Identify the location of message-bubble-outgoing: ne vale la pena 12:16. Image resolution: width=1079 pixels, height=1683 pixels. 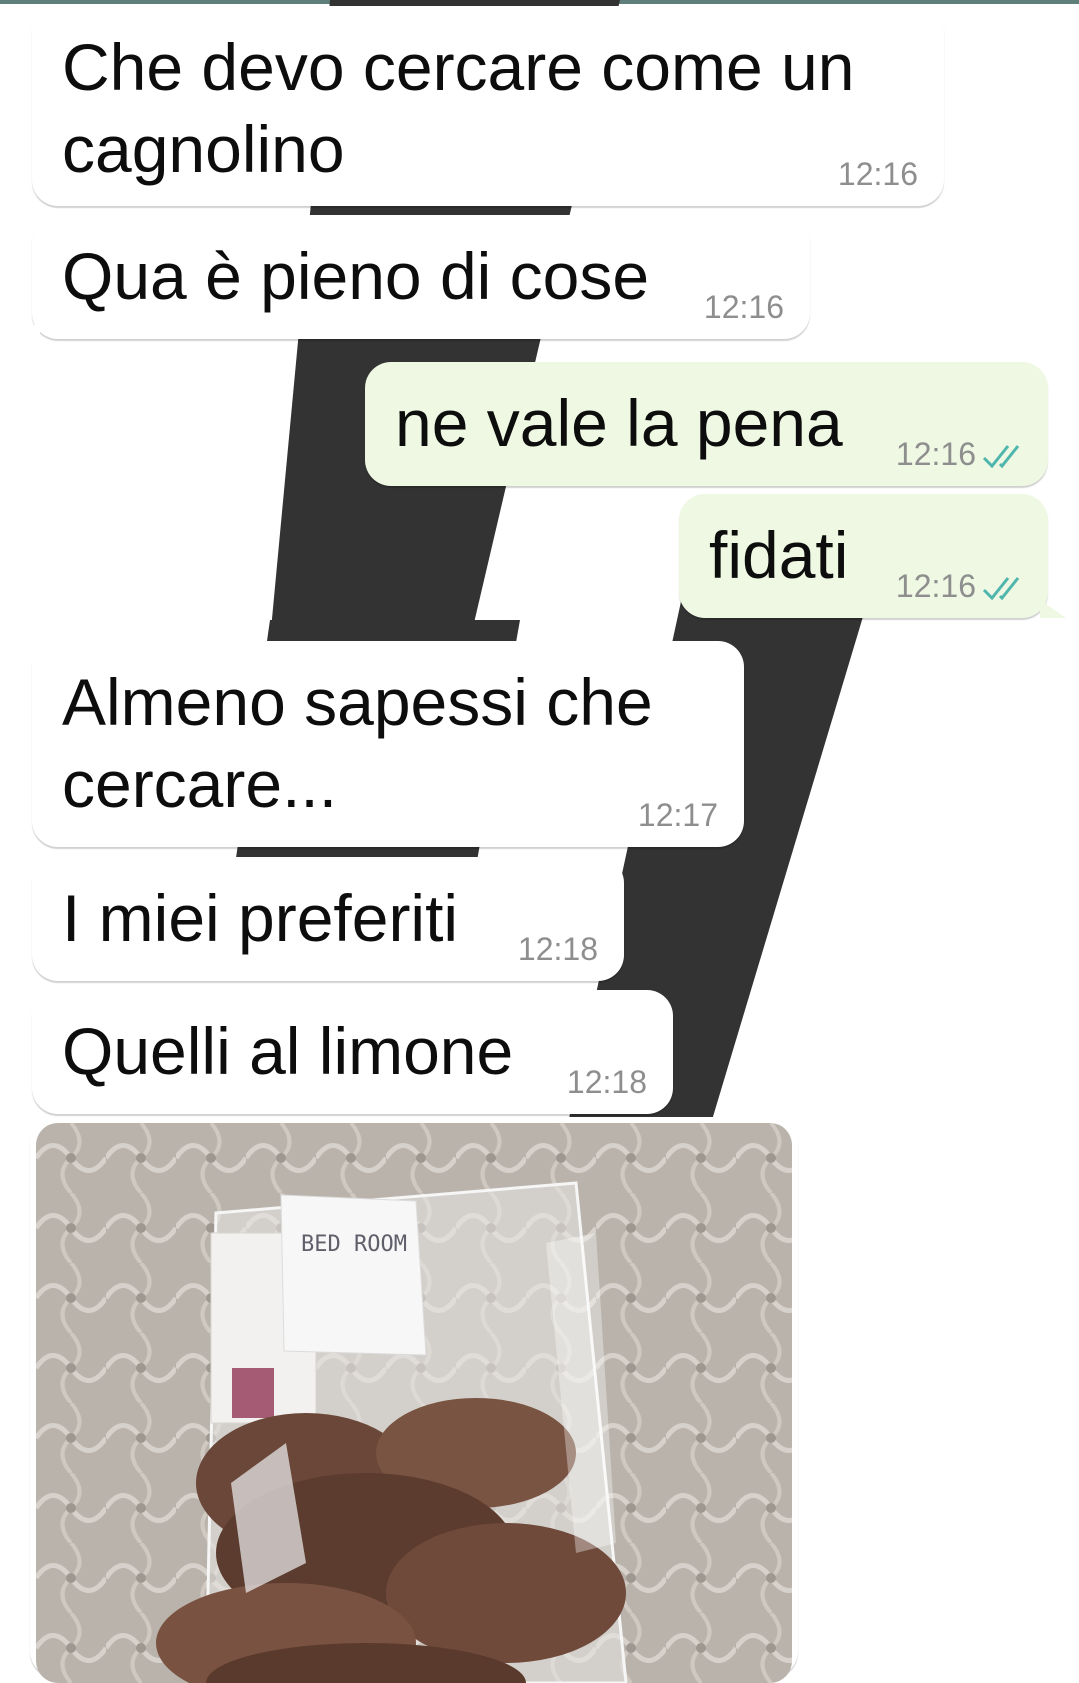
(706, 424).